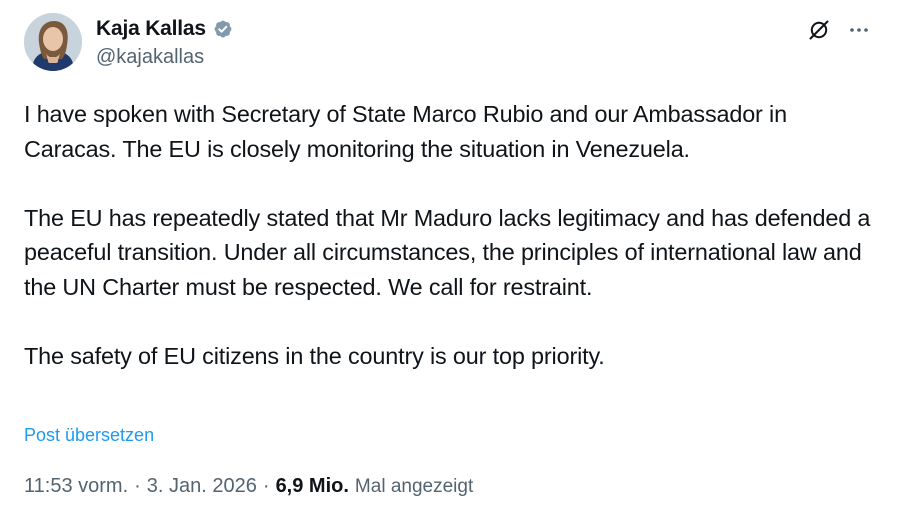 The image size is (902, 528). I want to click on author-display-name: Kaja Kallas, so click(151, 29).